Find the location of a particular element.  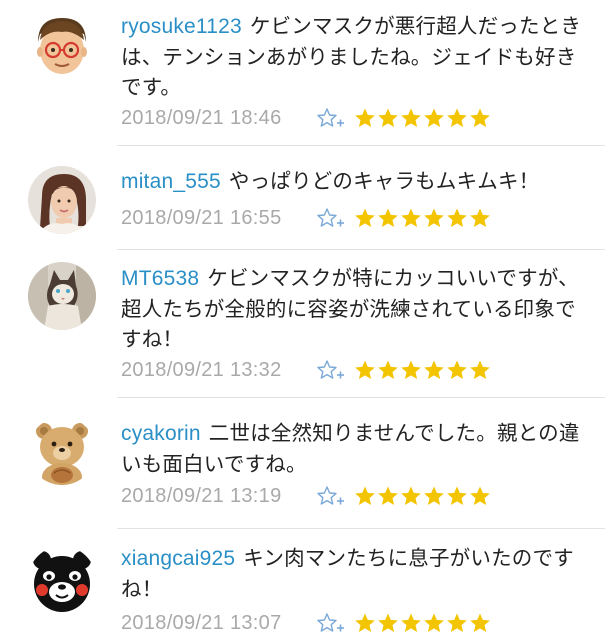

username-link: MT6538 is located at coordinates (160, 278).